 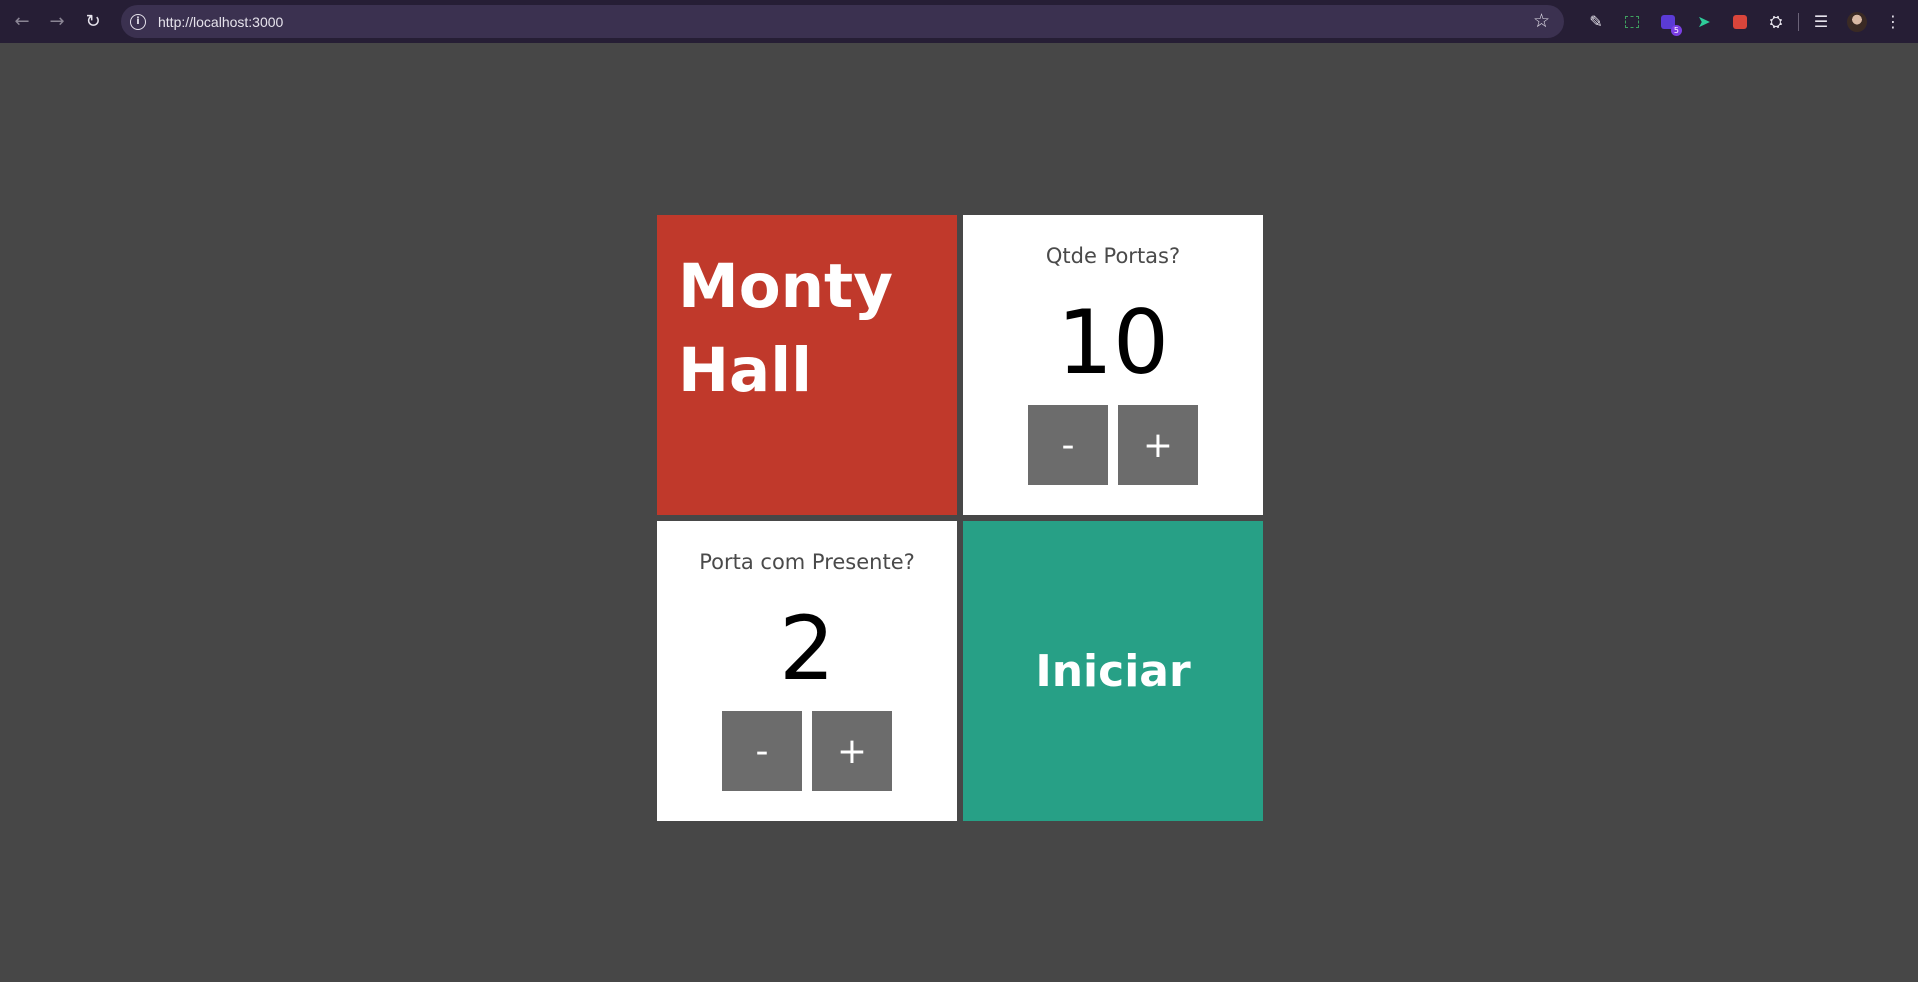 I want to click on extensions-toolbar: ✎ 5 ➤ ⛭ ☰ ⋮, so click(x=1744, y=21).